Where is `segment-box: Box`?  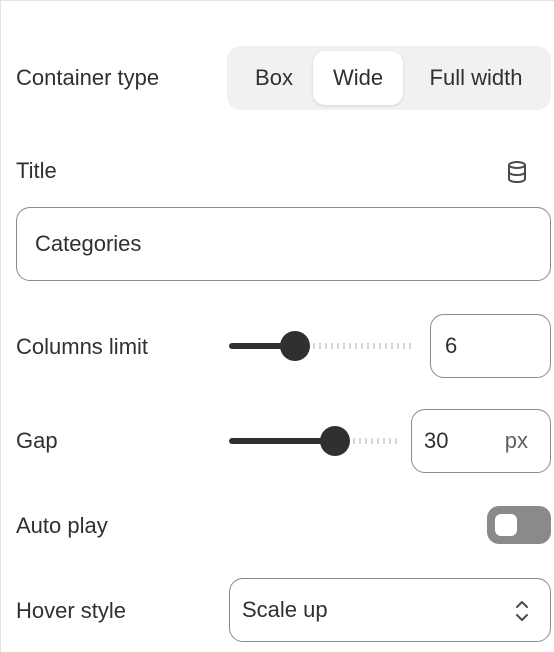 segment-box: Box is located at coordinates (274, 78).